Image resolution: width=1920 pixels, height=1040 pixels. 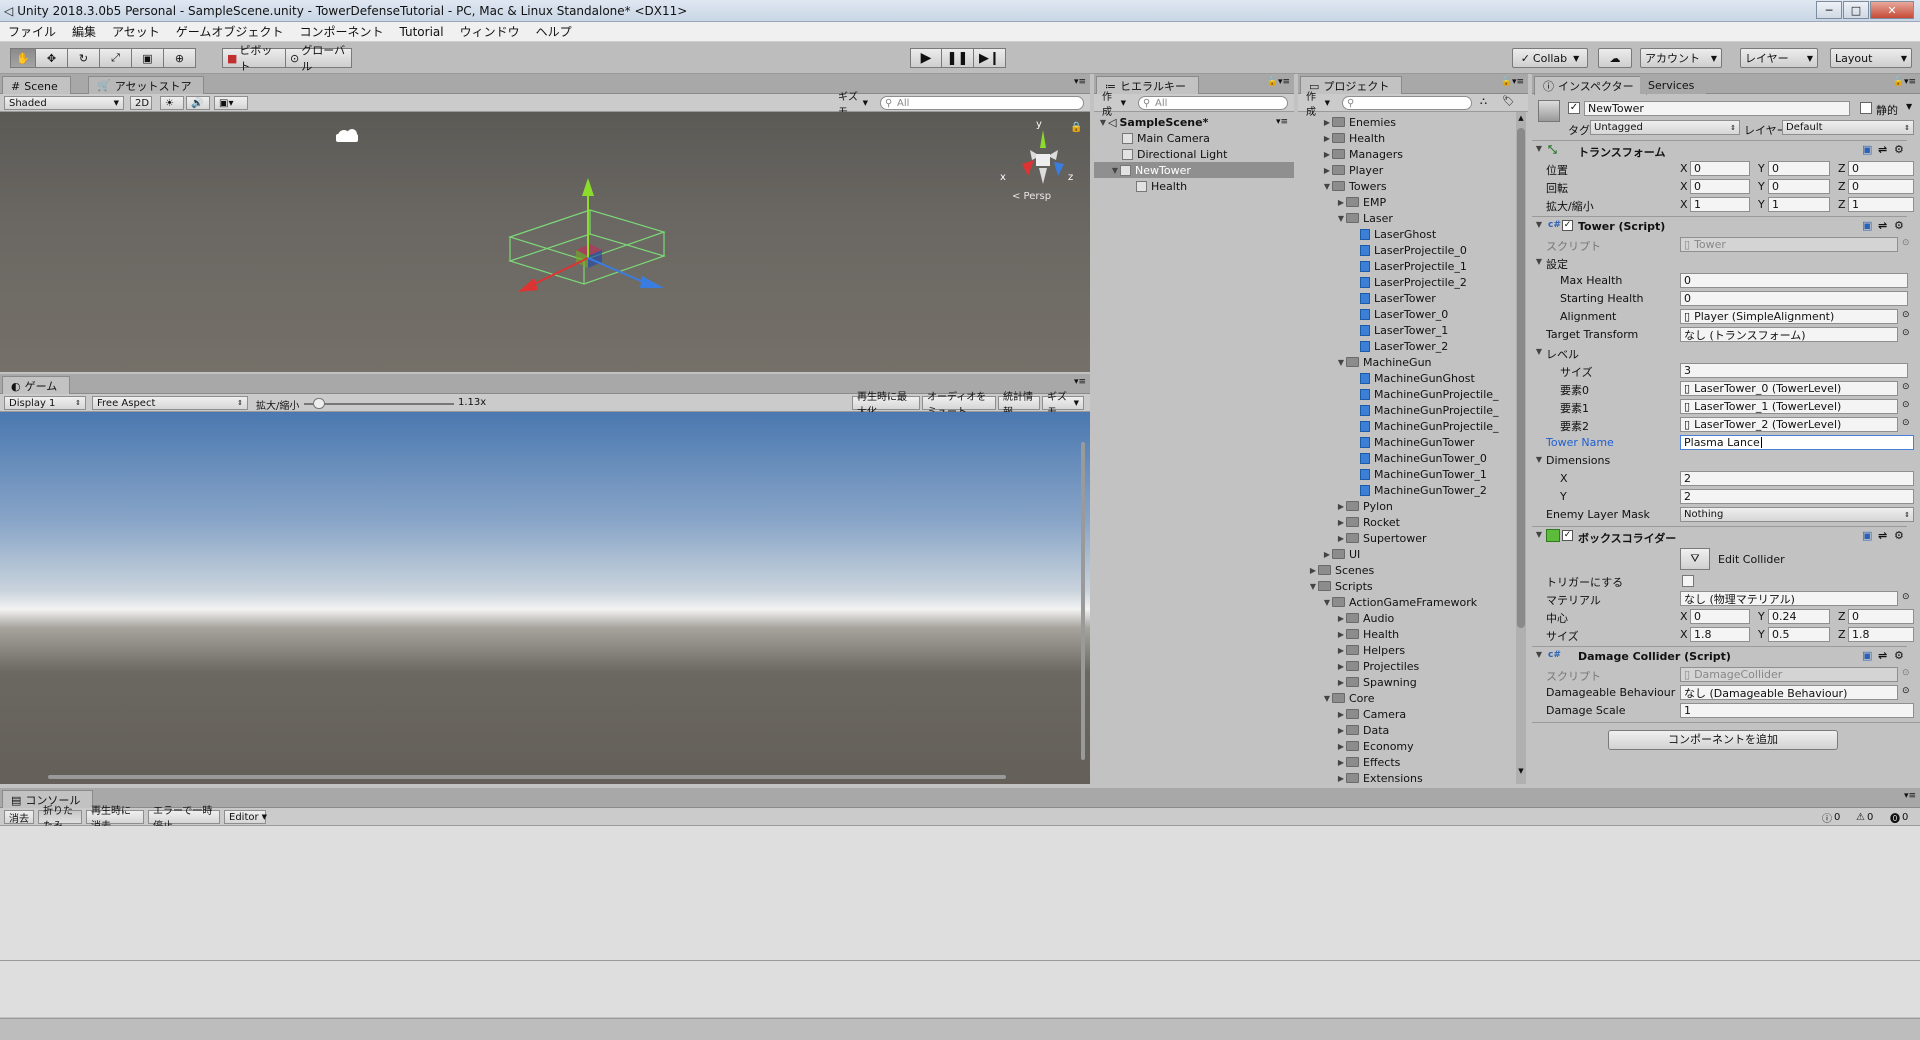 What do you see at coordinates (1412, 442) in the screenshot?
I see `project-item: MachineGunTower` at bounding box center [1412, 442].